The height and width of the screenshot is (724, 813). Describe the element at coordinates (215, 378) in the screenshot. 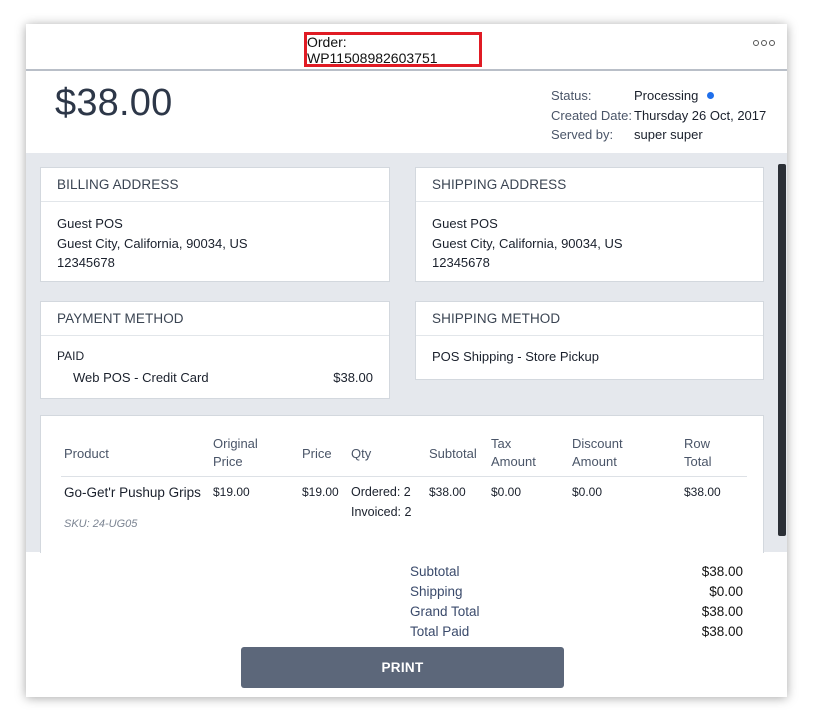

I see `payment-row: Web POS - Credit Card $38.00` at that location.